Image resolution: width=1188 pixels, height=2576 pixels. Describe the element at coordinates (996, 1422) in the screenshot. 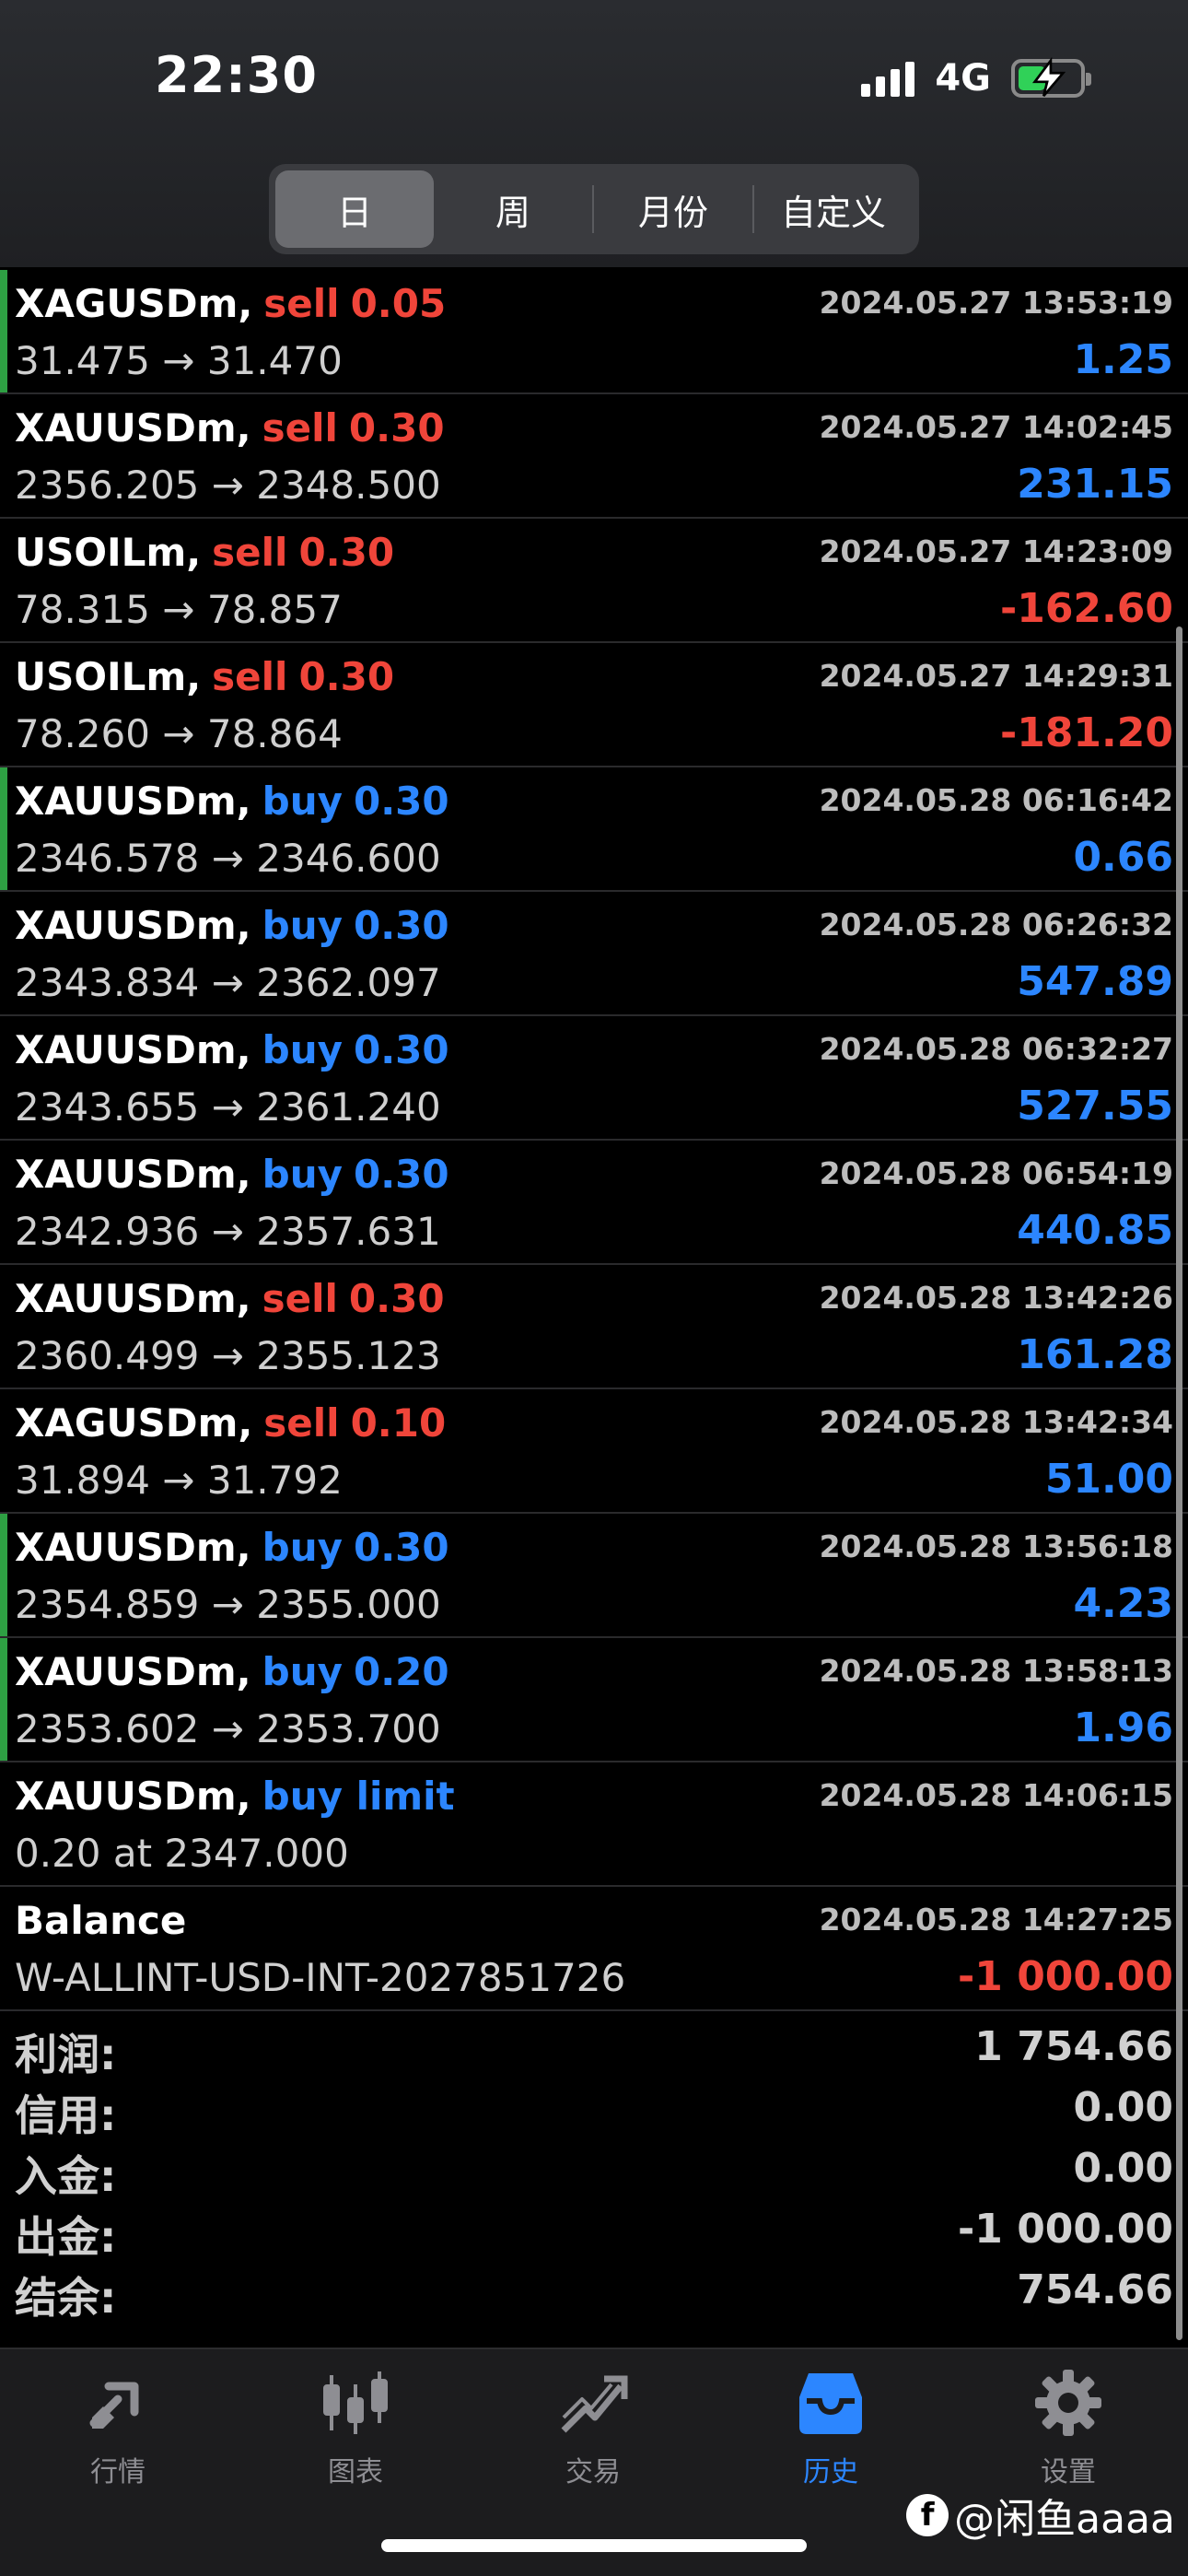

I see `deal-datetime: 2024.05.28 13:42:34` at that location.